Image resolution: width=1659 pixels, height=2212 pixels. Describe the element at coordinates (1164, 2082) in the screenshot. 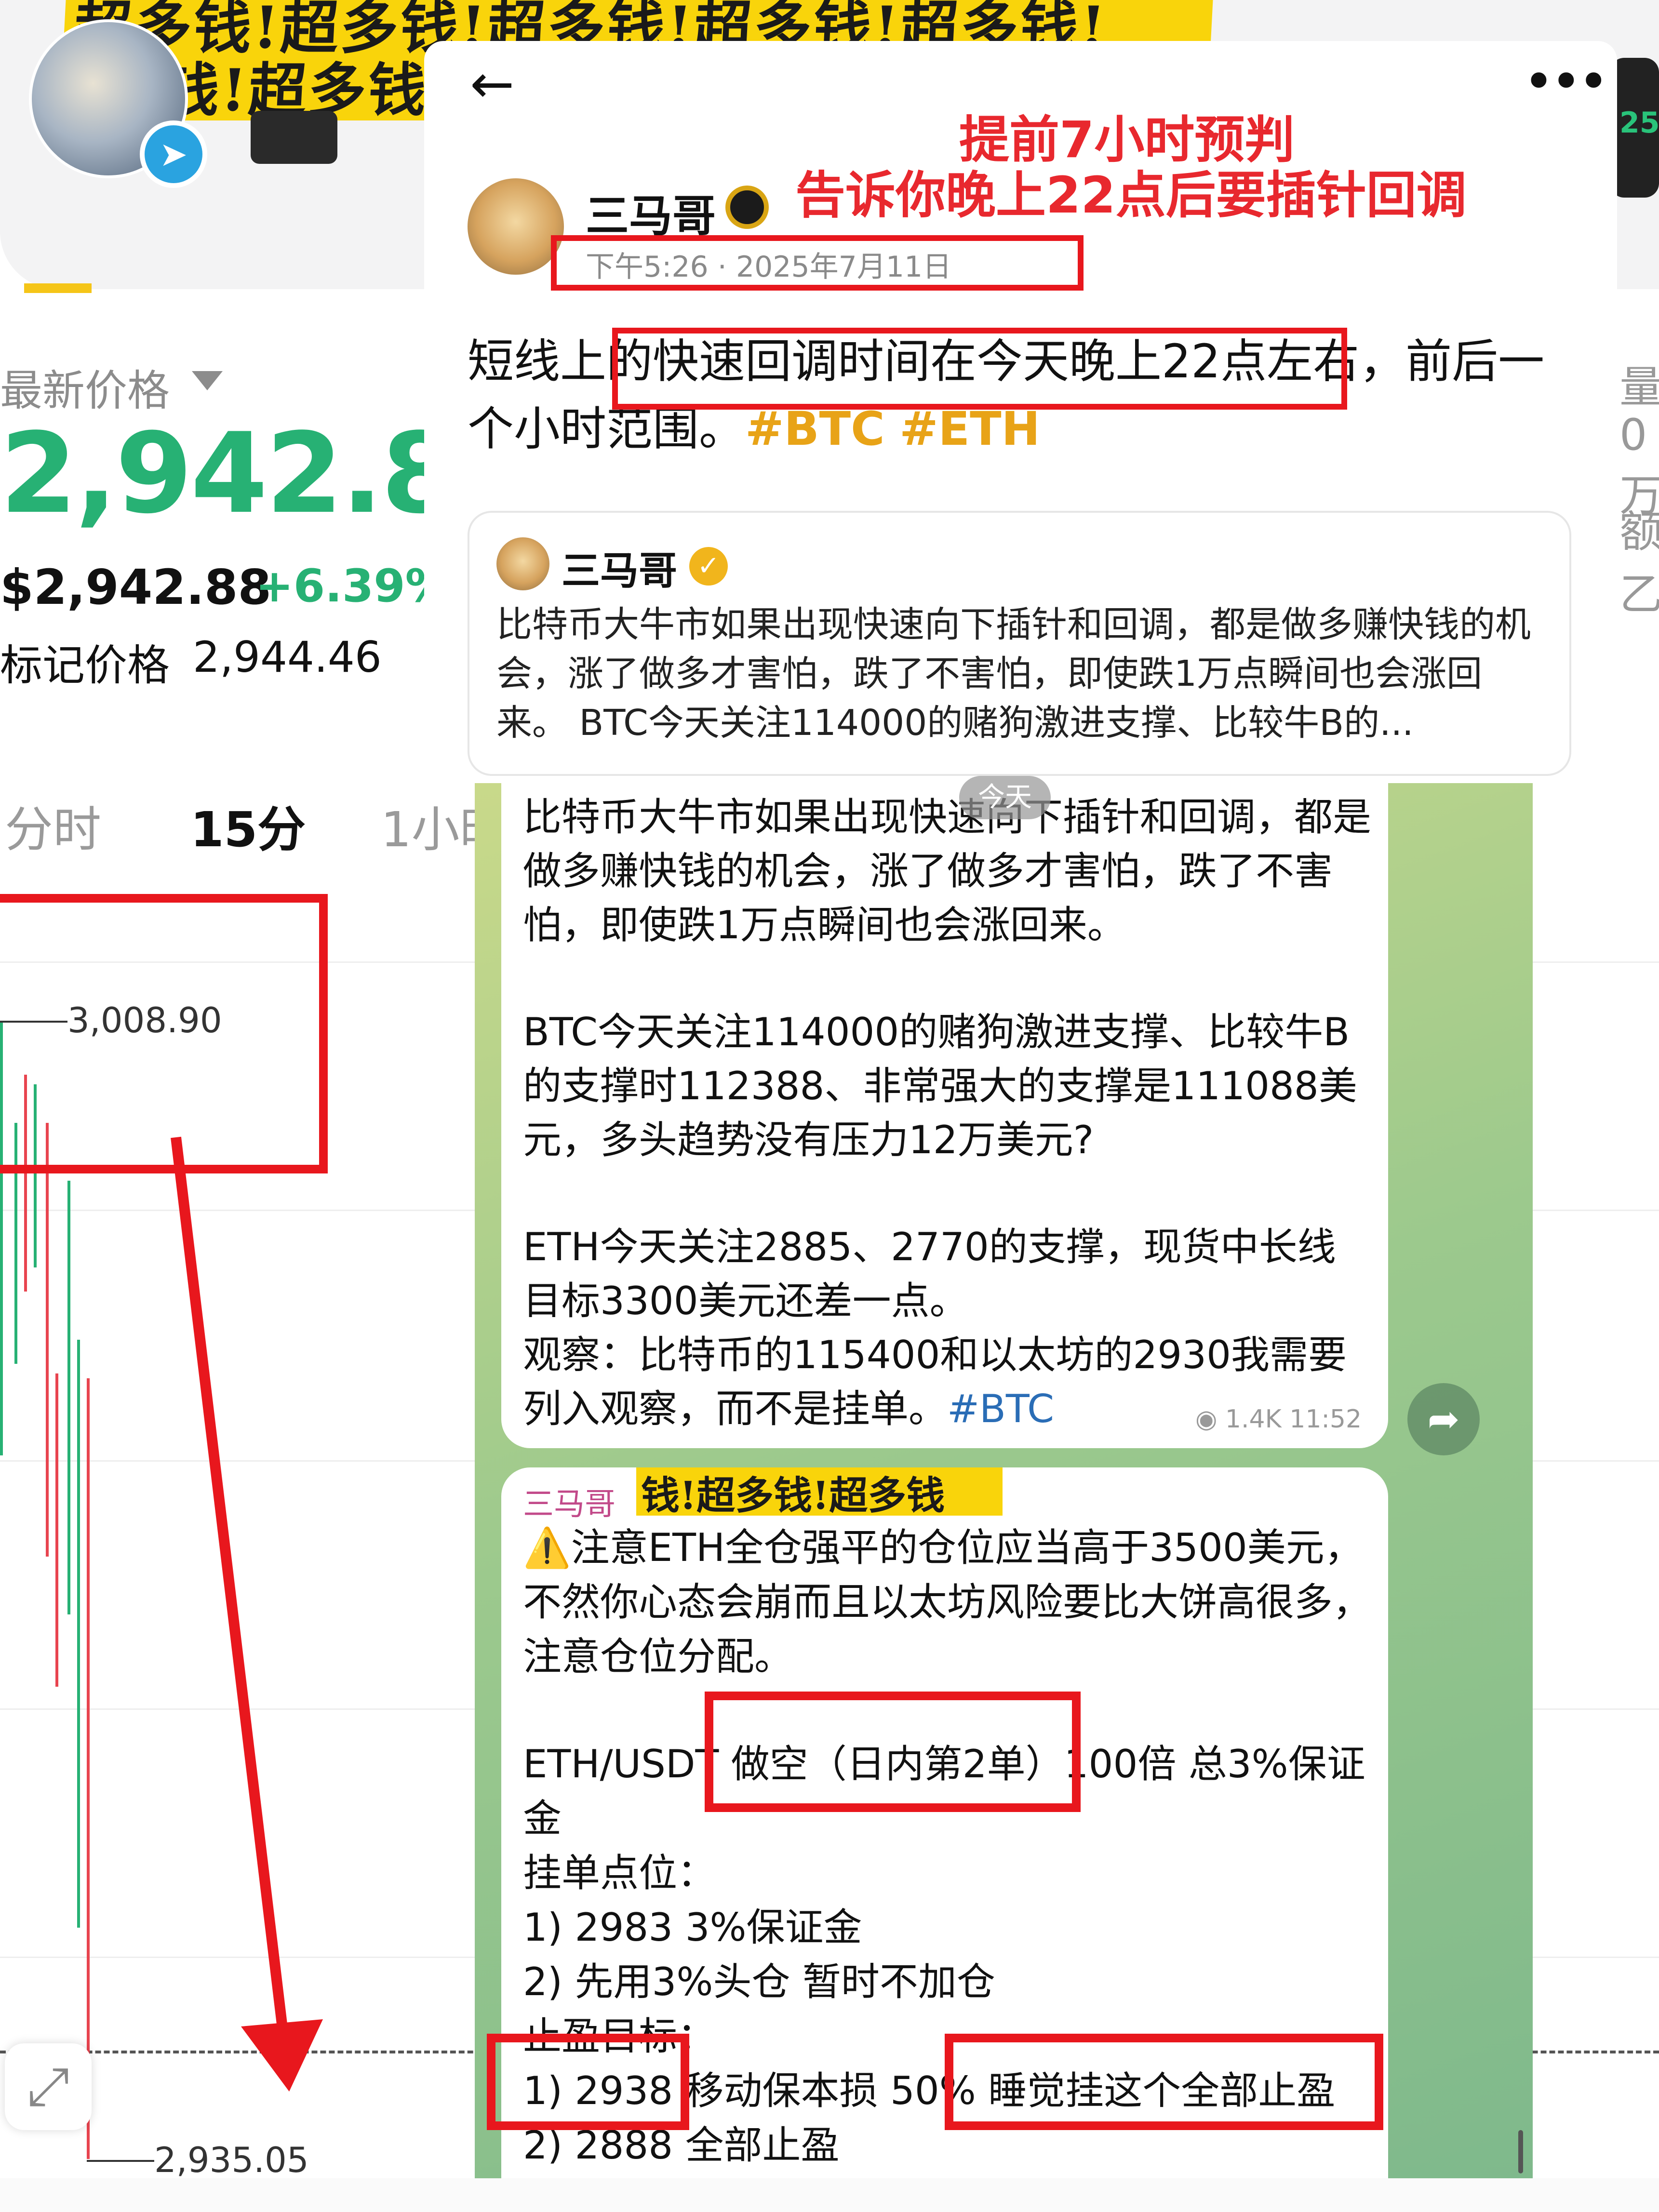

I see `highlight-box-sleep-note` at that location.